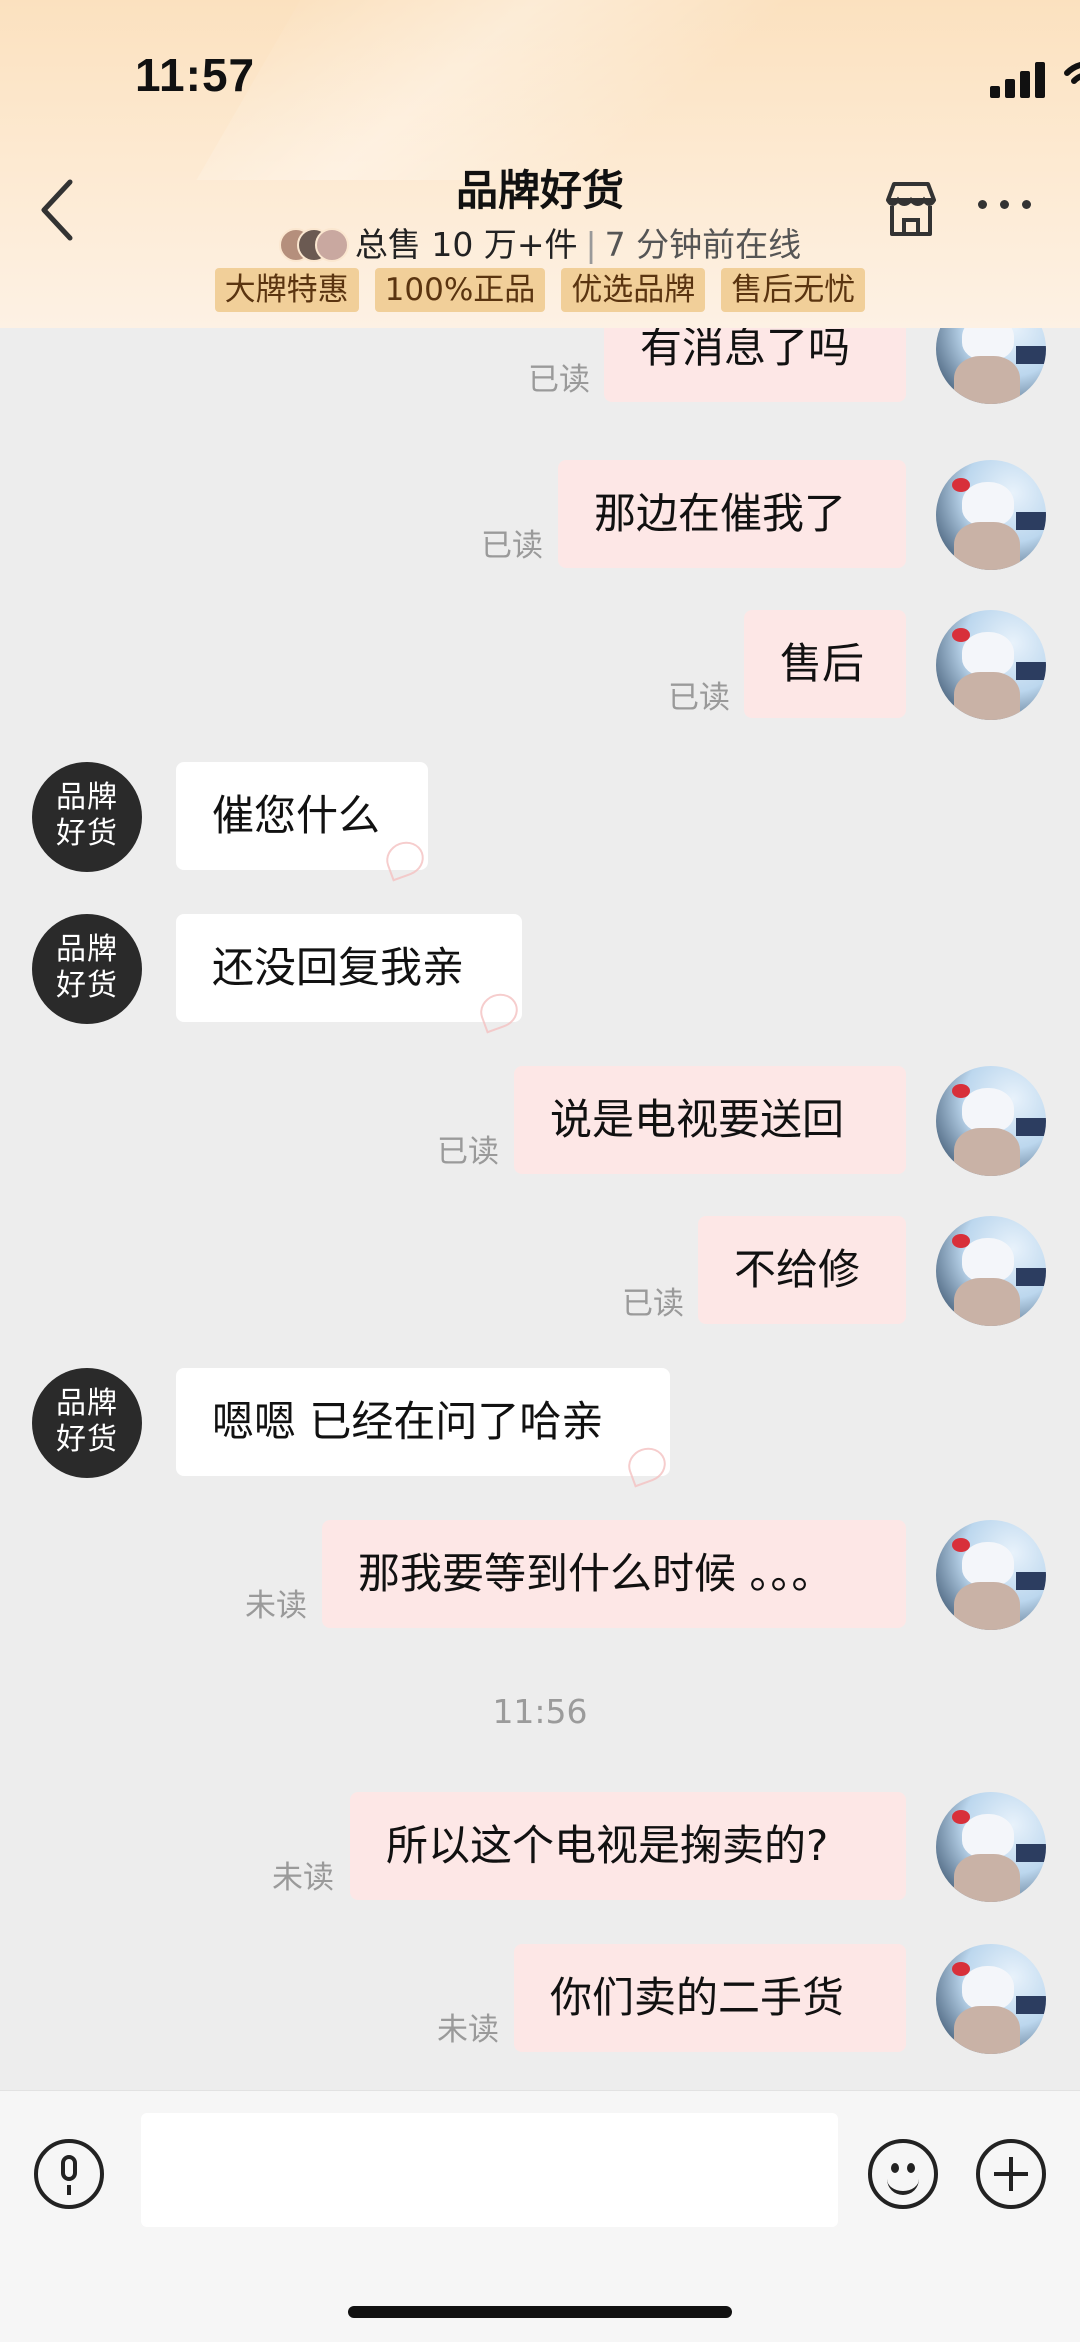  Describe the element at coordinates (489, 2170) in the screenshot. I see `message-input` at that location.